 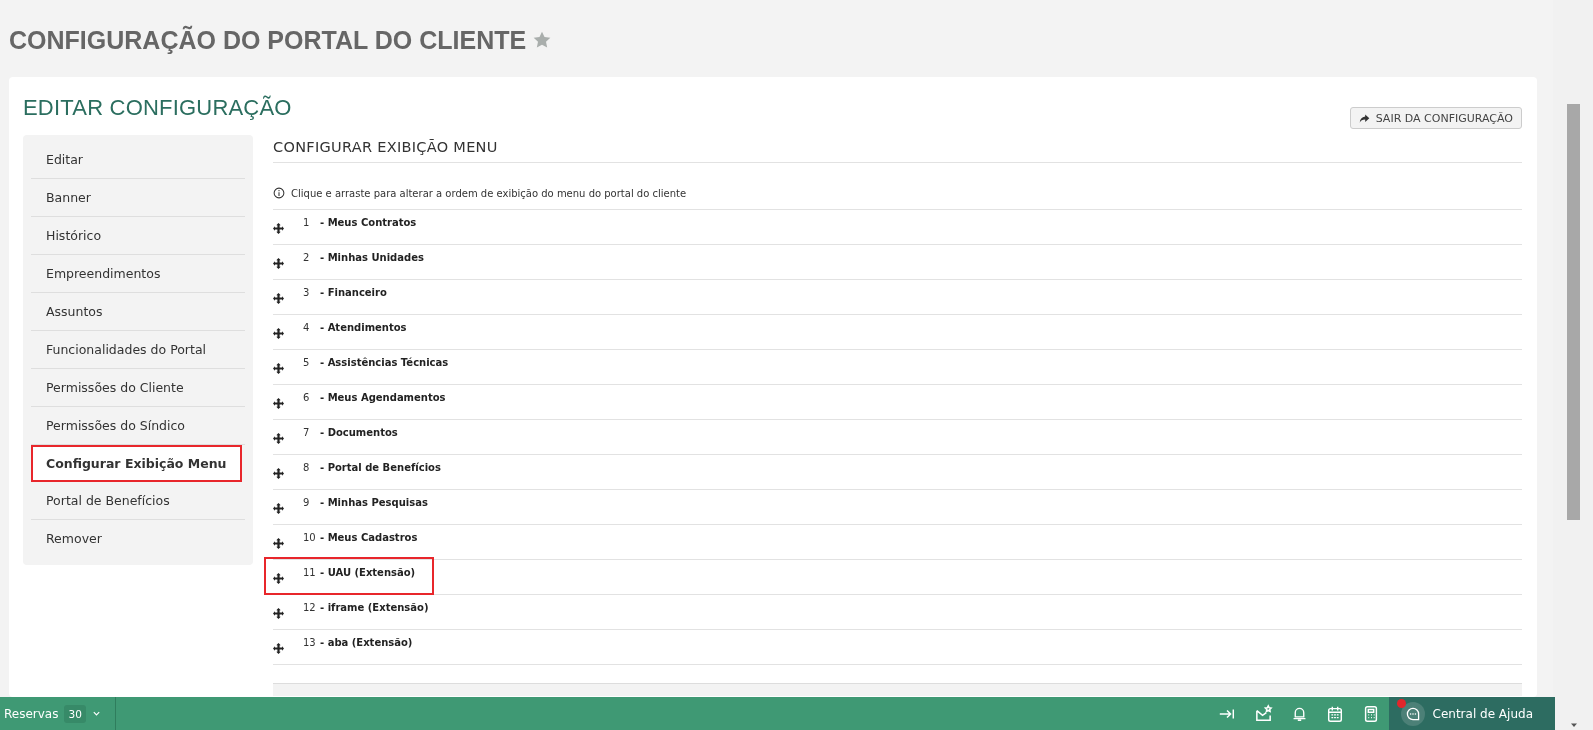 I want to click on row-number: 4, so click(x=307, y=327).